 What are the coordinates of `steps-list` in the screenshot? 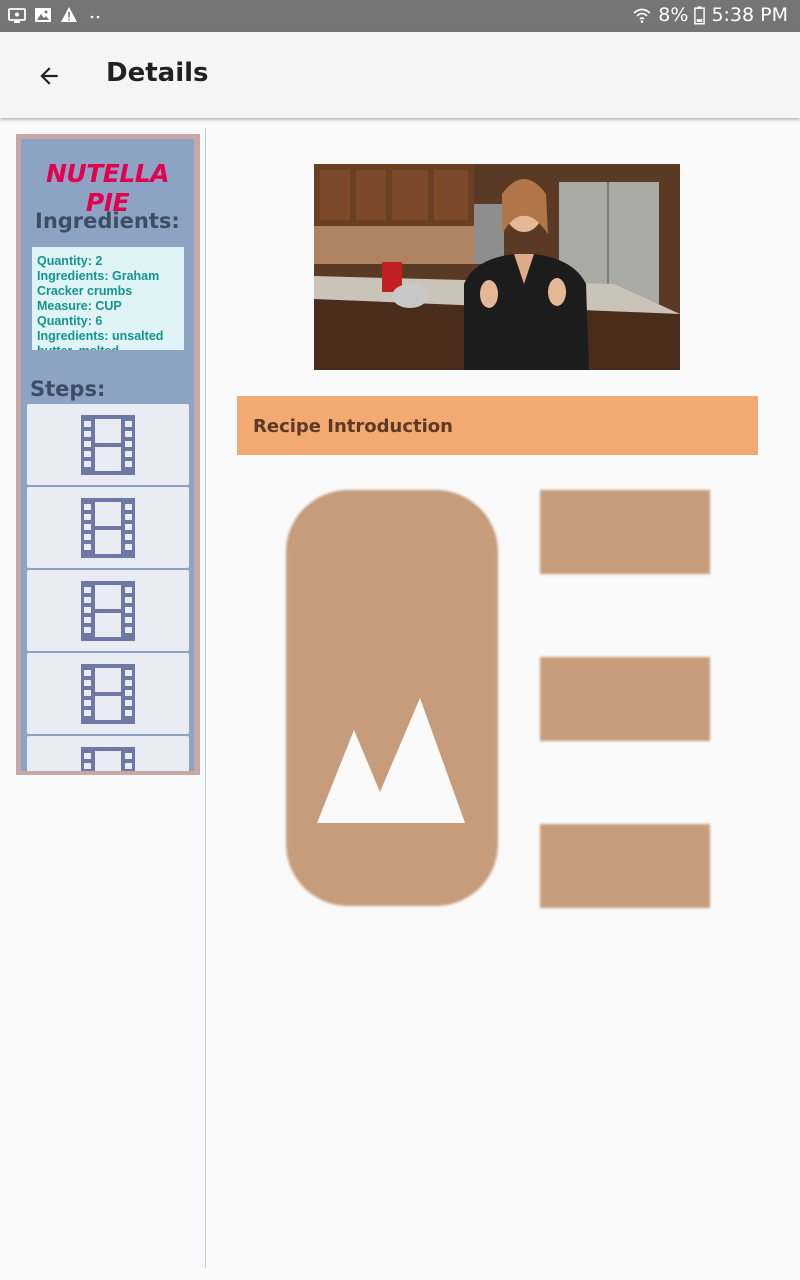 It's located at (108, 587).